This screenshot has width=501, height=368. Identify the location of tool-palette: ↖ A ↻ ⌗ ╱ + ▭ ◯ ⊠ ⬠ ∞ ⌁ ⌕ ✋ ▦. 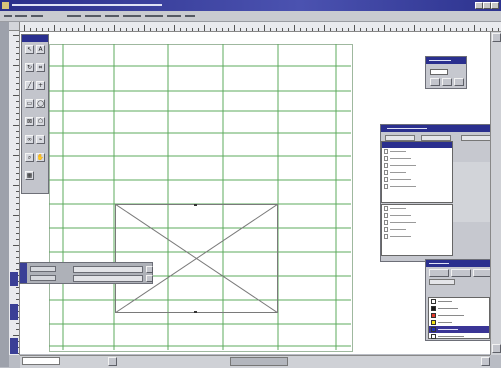
(35, 114).